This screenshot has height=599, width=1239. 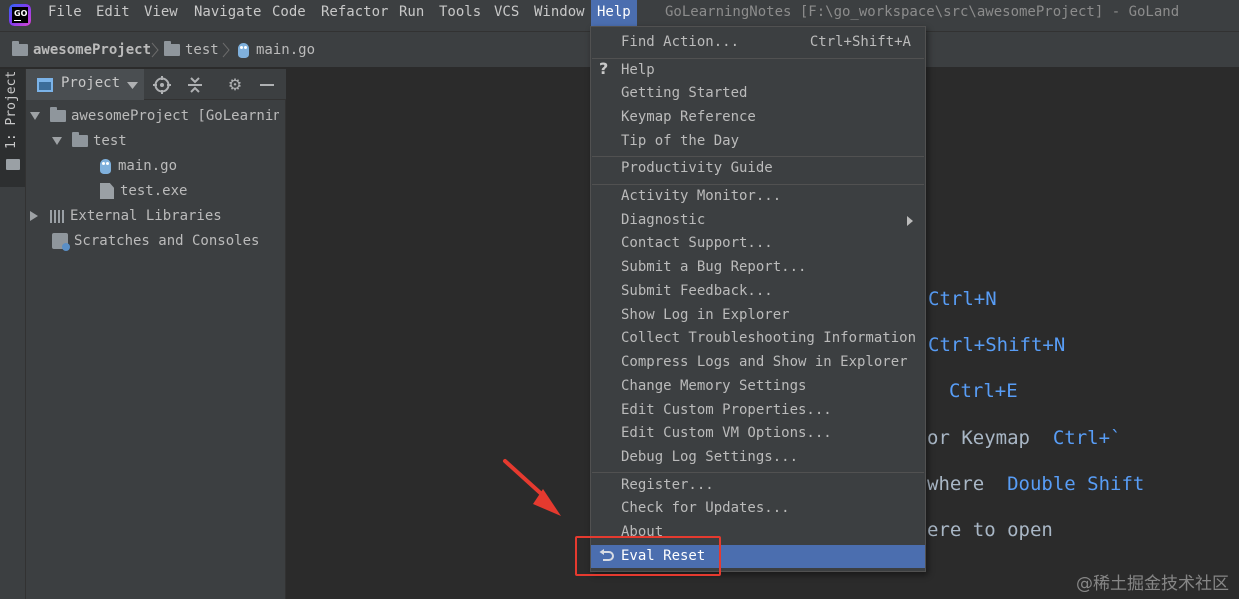 I want to click on tree-item-label: External Libraries, so click(x=146, y=216).